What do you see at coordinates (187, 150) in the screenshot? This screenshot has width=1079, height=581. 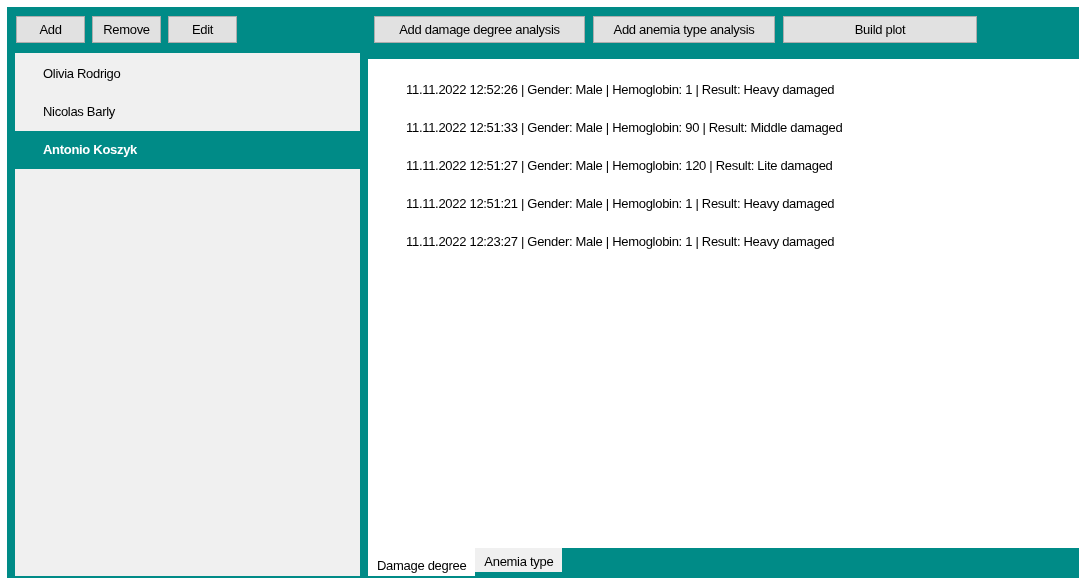 I see `patient-item: Antonio Koszyk` at bounding box center [187, 150].